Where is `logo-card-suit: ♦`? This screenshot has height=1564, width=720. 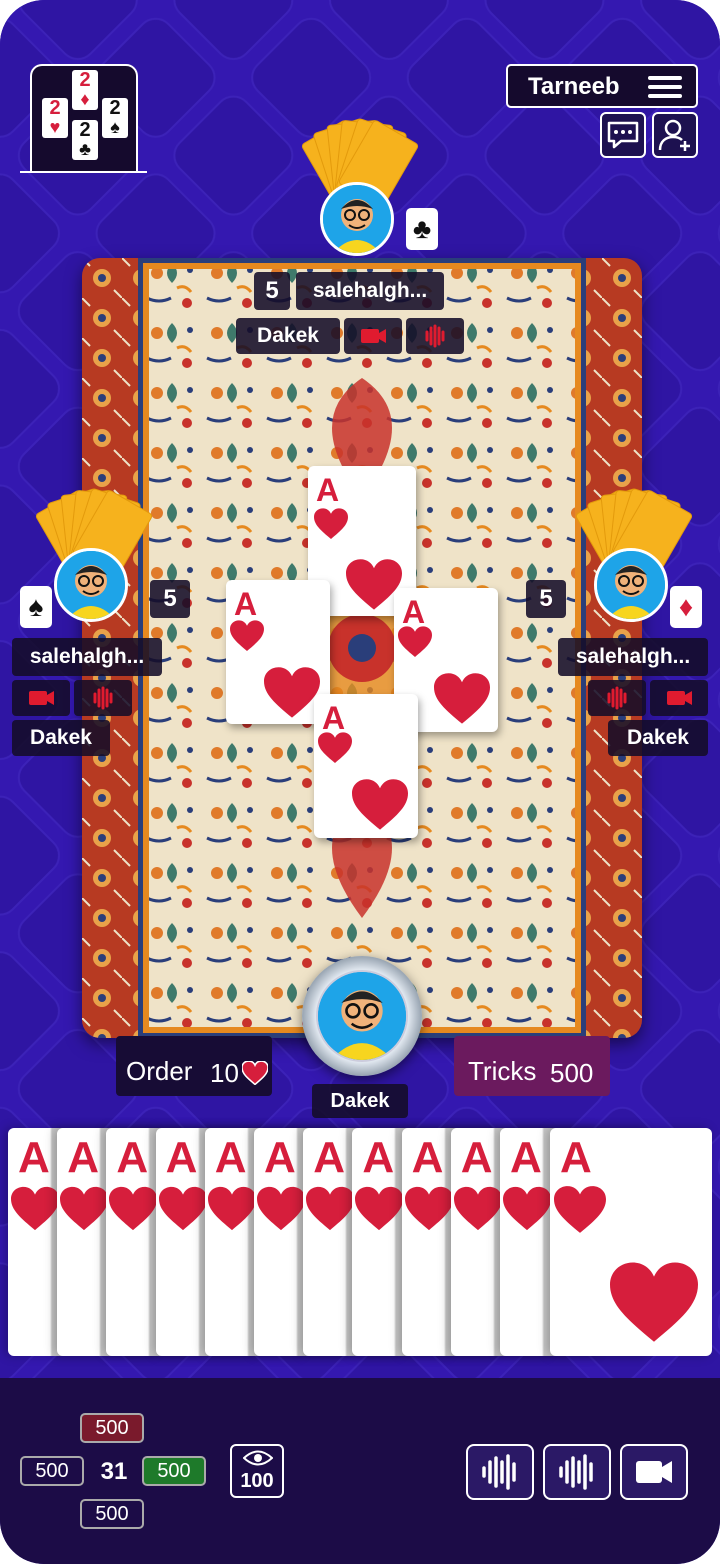 logo-card-suit: ♦ is located at coordinates (85, 99).